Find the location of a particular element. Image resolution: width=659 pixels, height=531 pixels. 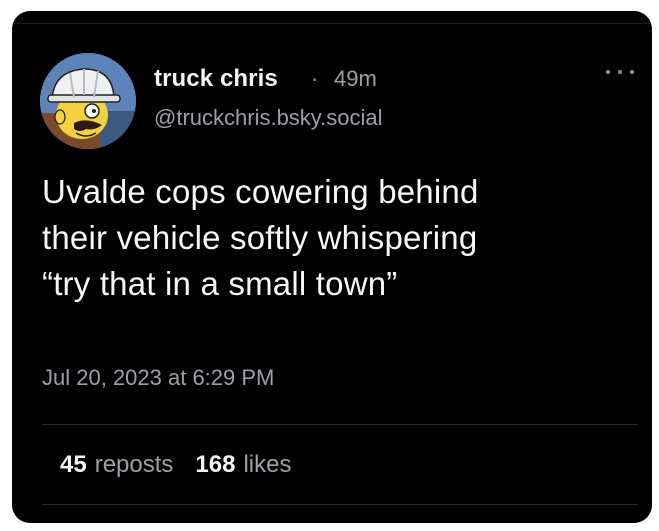

top-divider is located at coordinates (332, 23).